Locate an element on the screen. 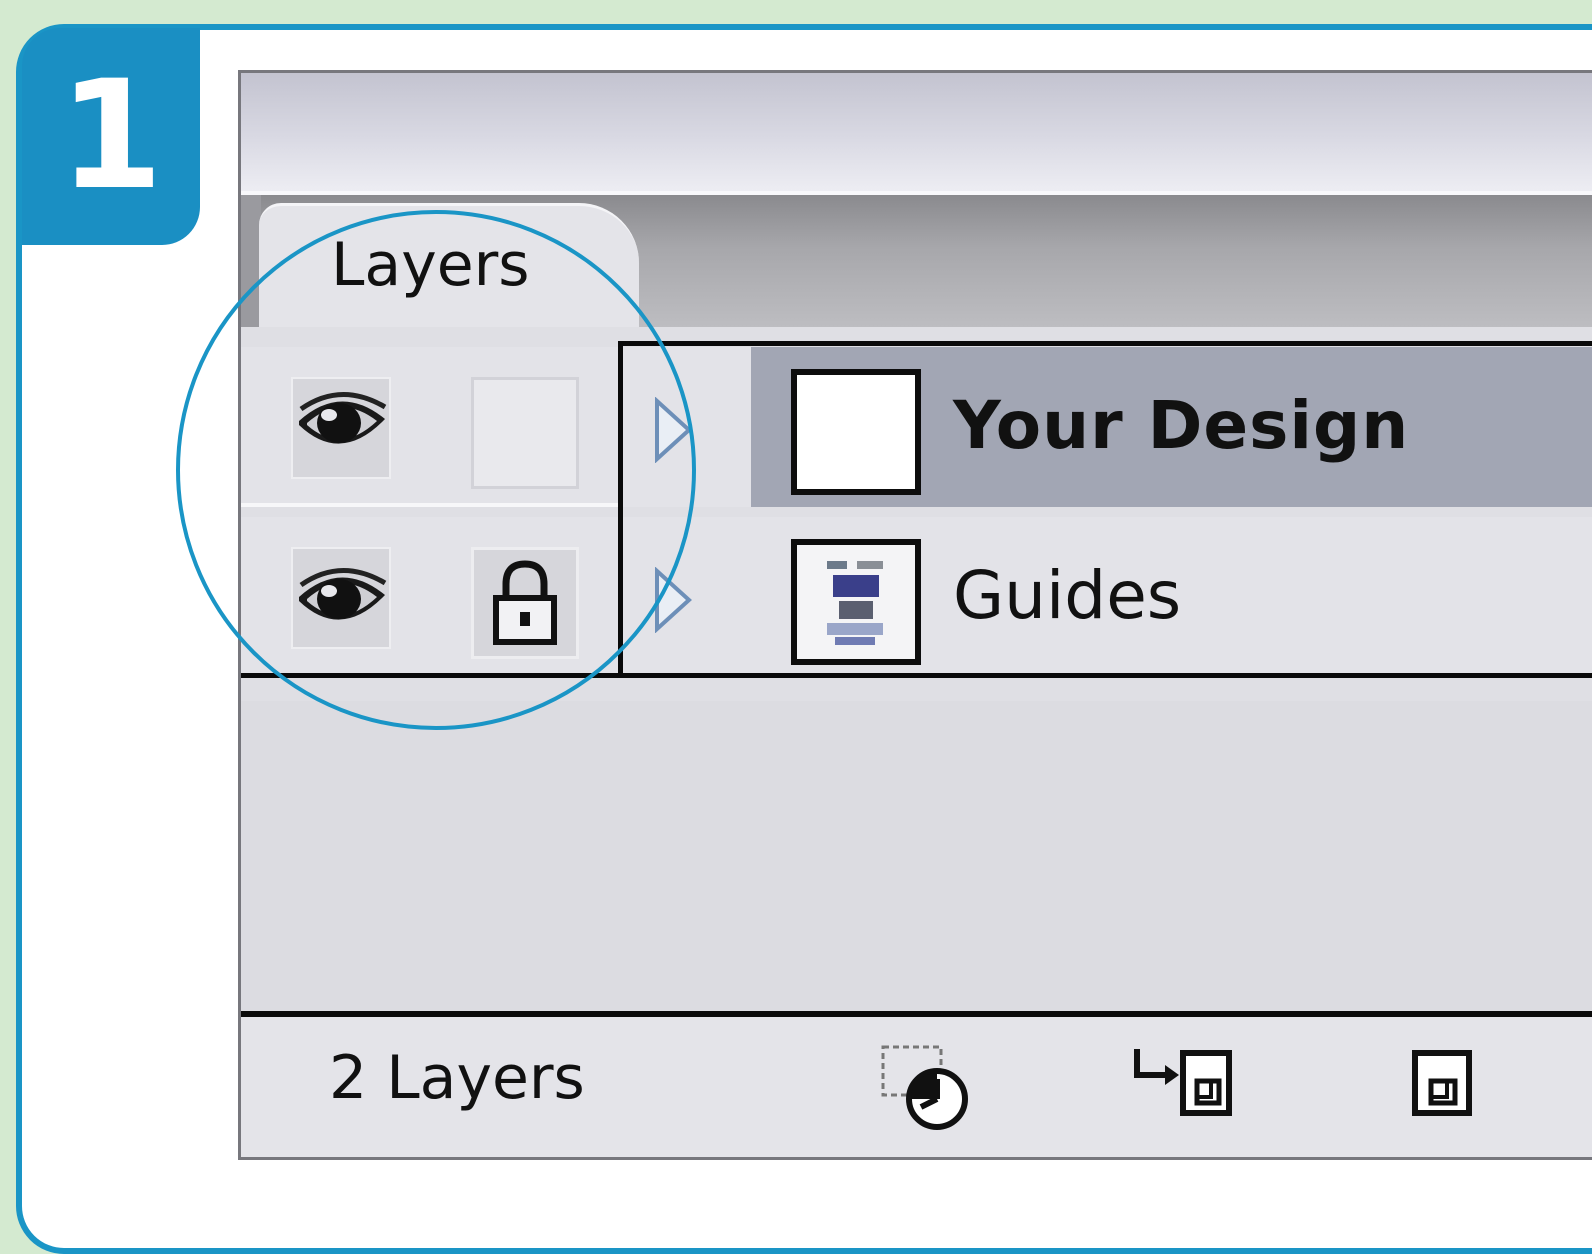 The height and width of the screenshot is (1254, 1592). tab-layers: Layers is located at coordinates (449, 266).